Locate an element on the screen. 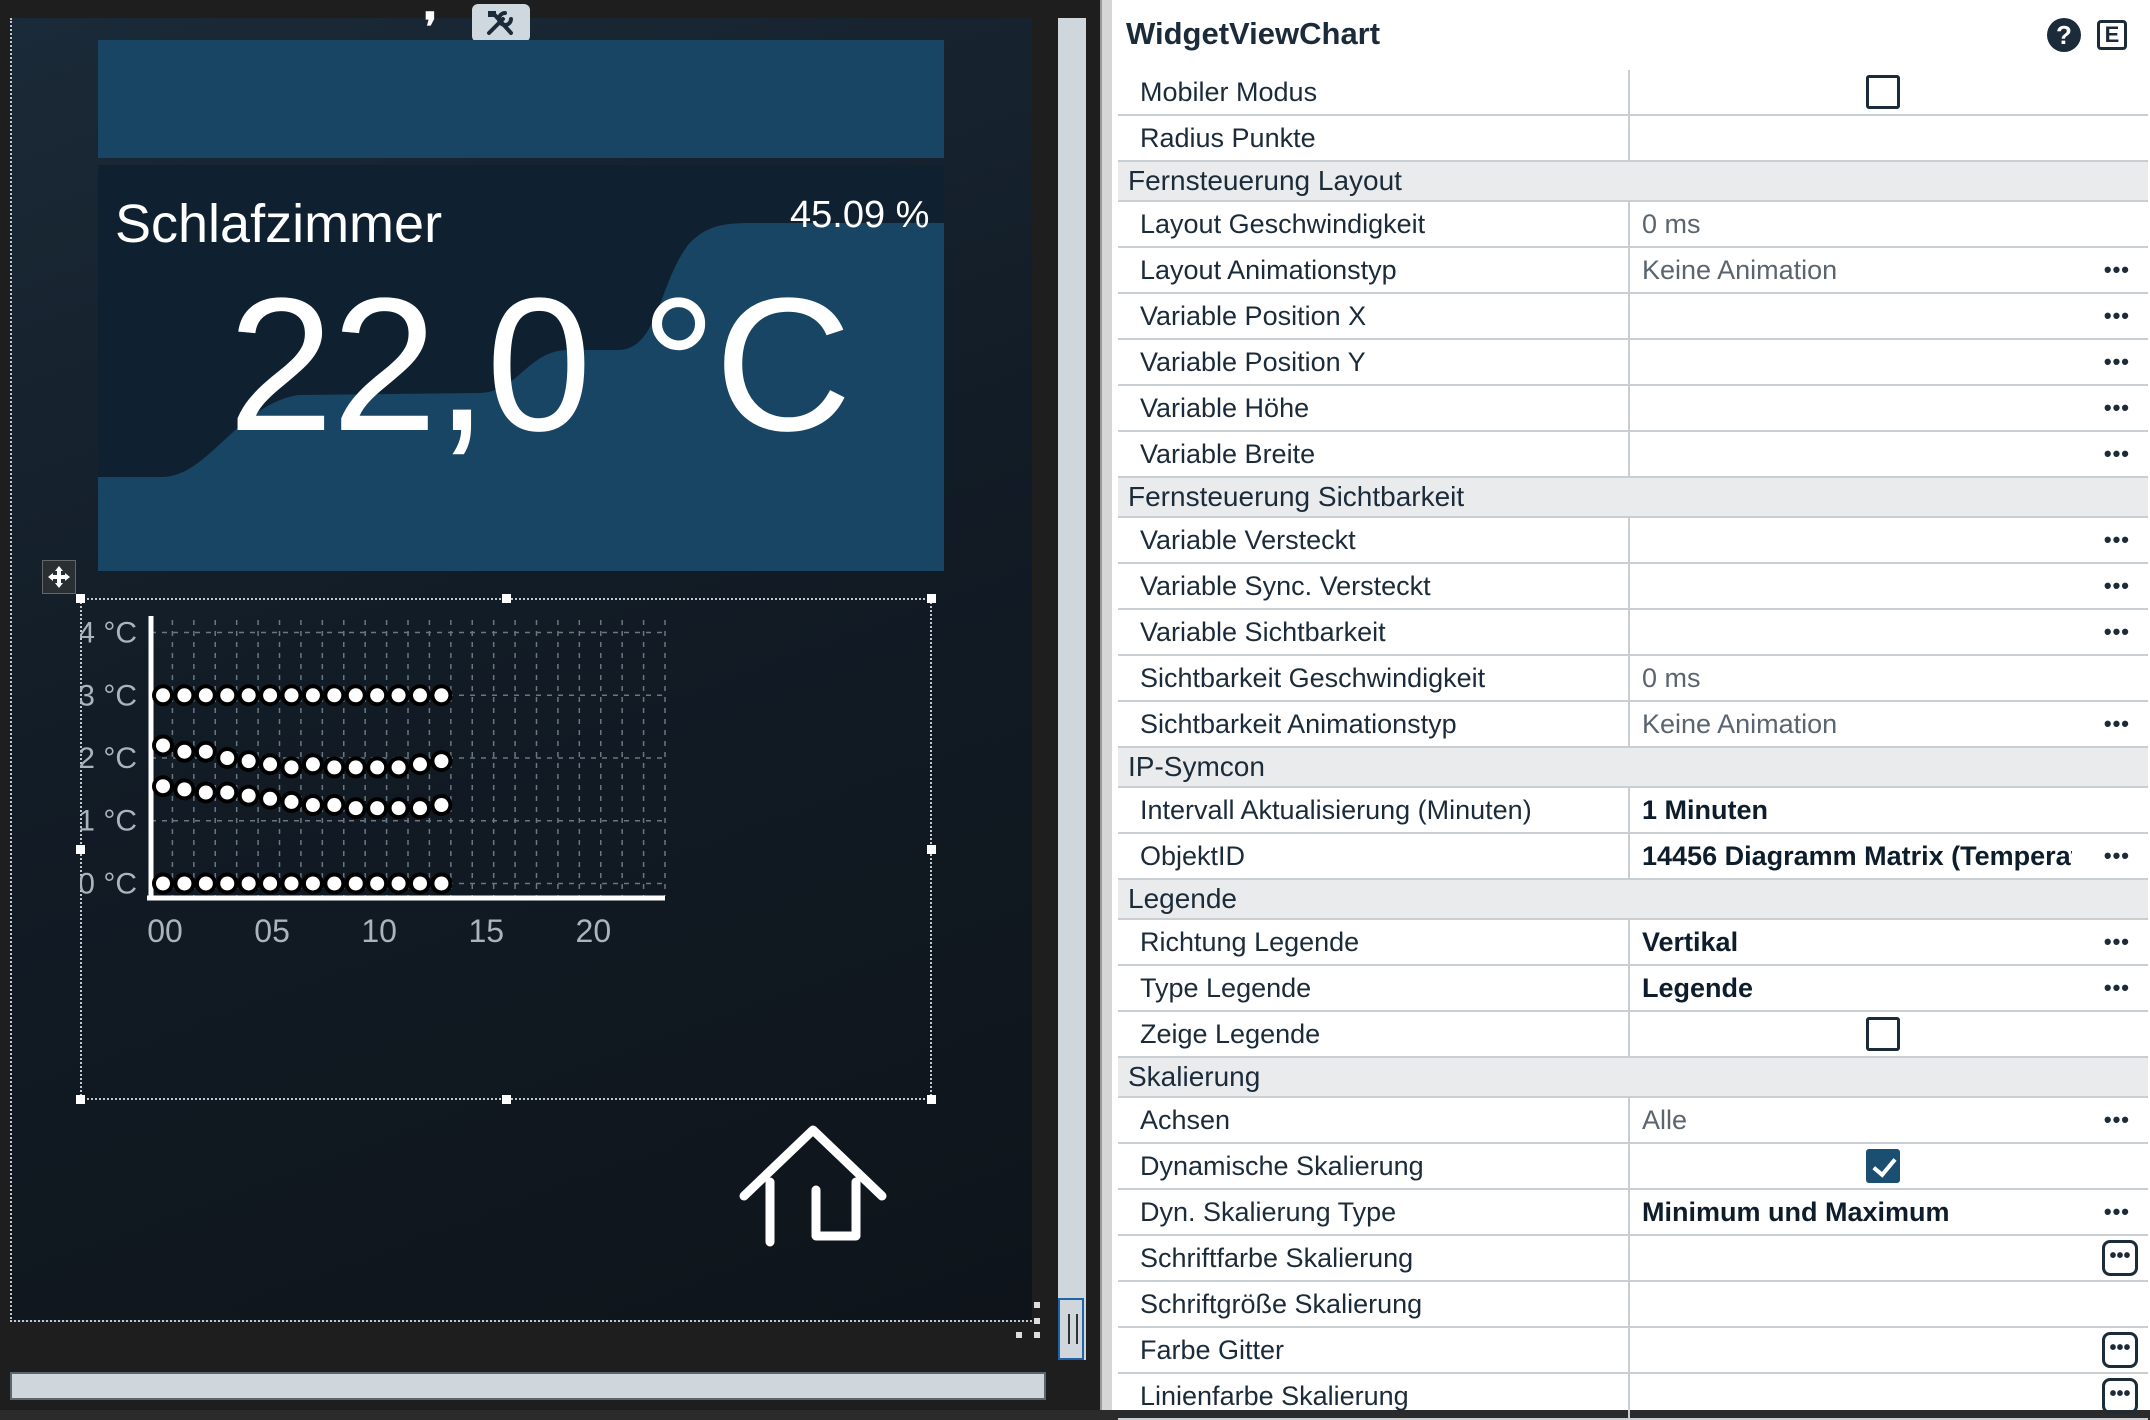 Image resolution: width=2150 pixels, height=1420 pixels. home-icon is located at coordinates (813, 1187).